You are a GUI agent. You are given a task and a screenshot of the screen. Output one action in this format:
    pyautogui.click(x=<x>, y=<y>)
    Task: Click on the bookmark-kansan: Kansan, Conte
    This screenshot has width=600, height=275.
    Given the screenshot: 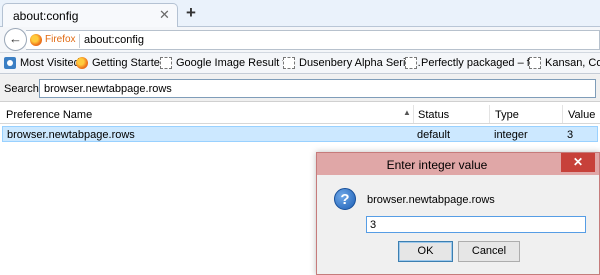 What is the action you would take?
    pyautogui.click(x=564, y=64)
    